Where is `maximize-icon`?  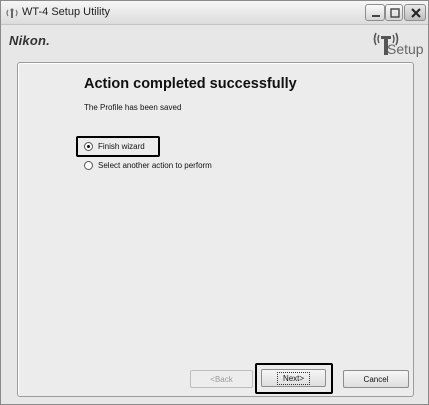
maximize-icon is located at coordinates (395, 13).